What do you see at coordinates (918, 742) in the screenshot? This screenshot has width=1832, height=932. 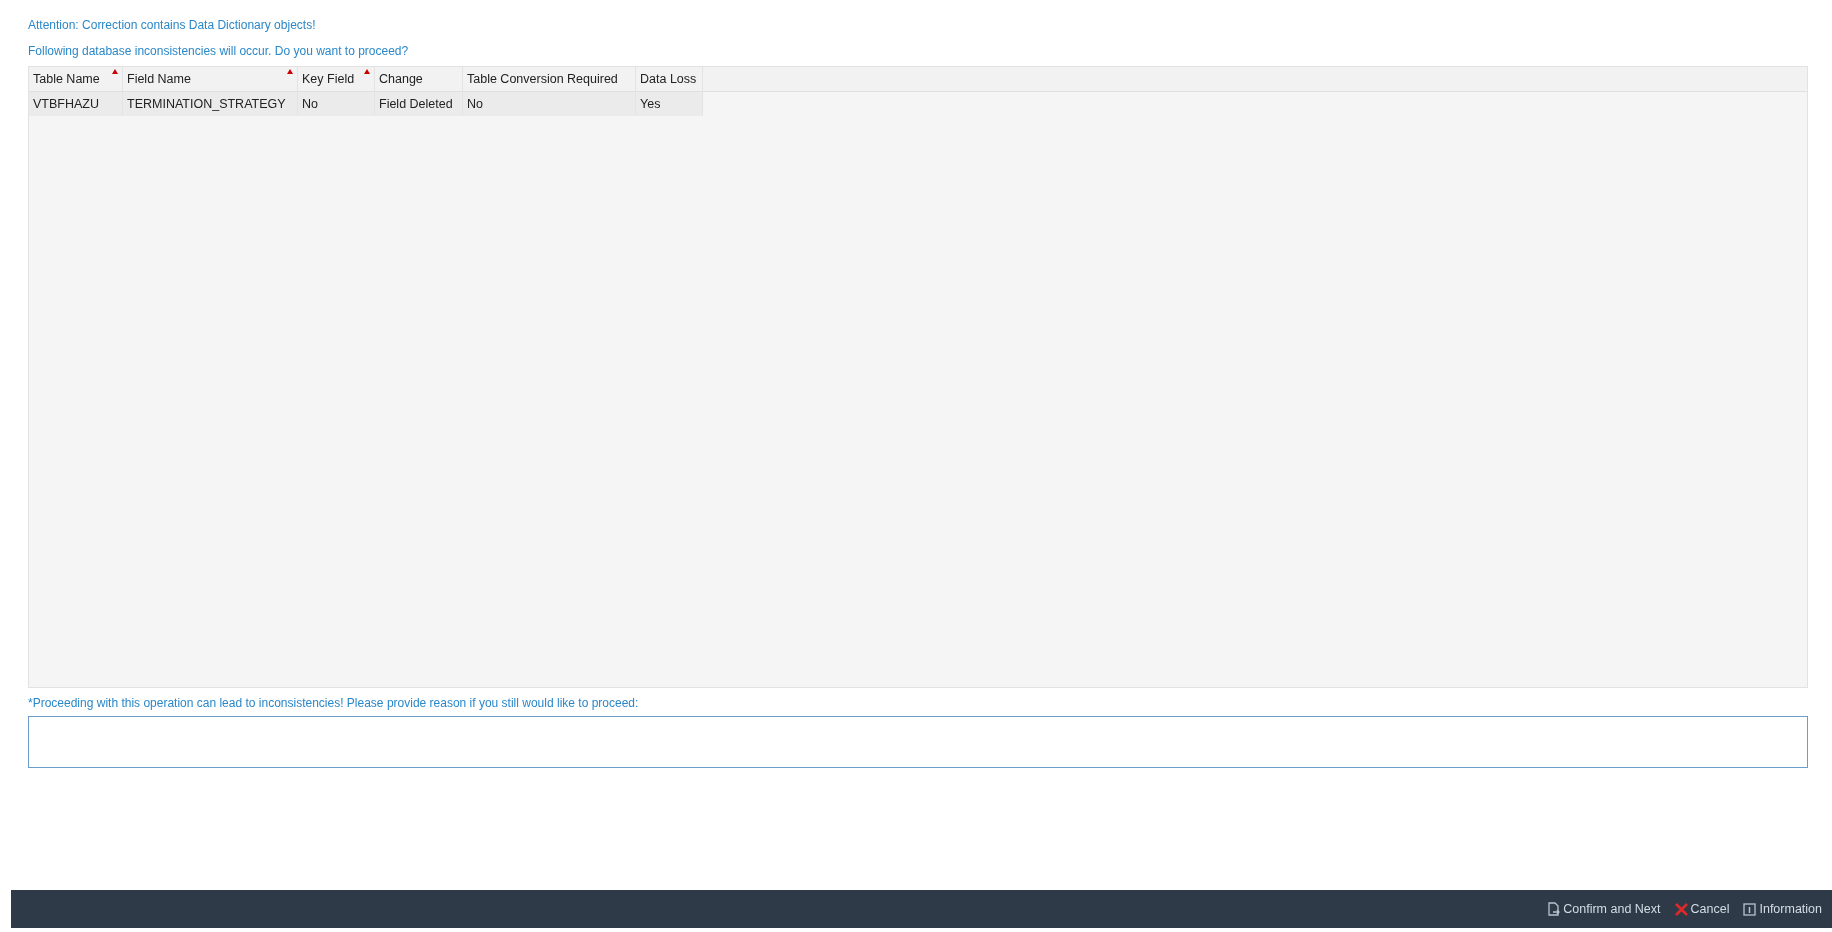 I see `reason-input-field` at bounding box center [918, 742].